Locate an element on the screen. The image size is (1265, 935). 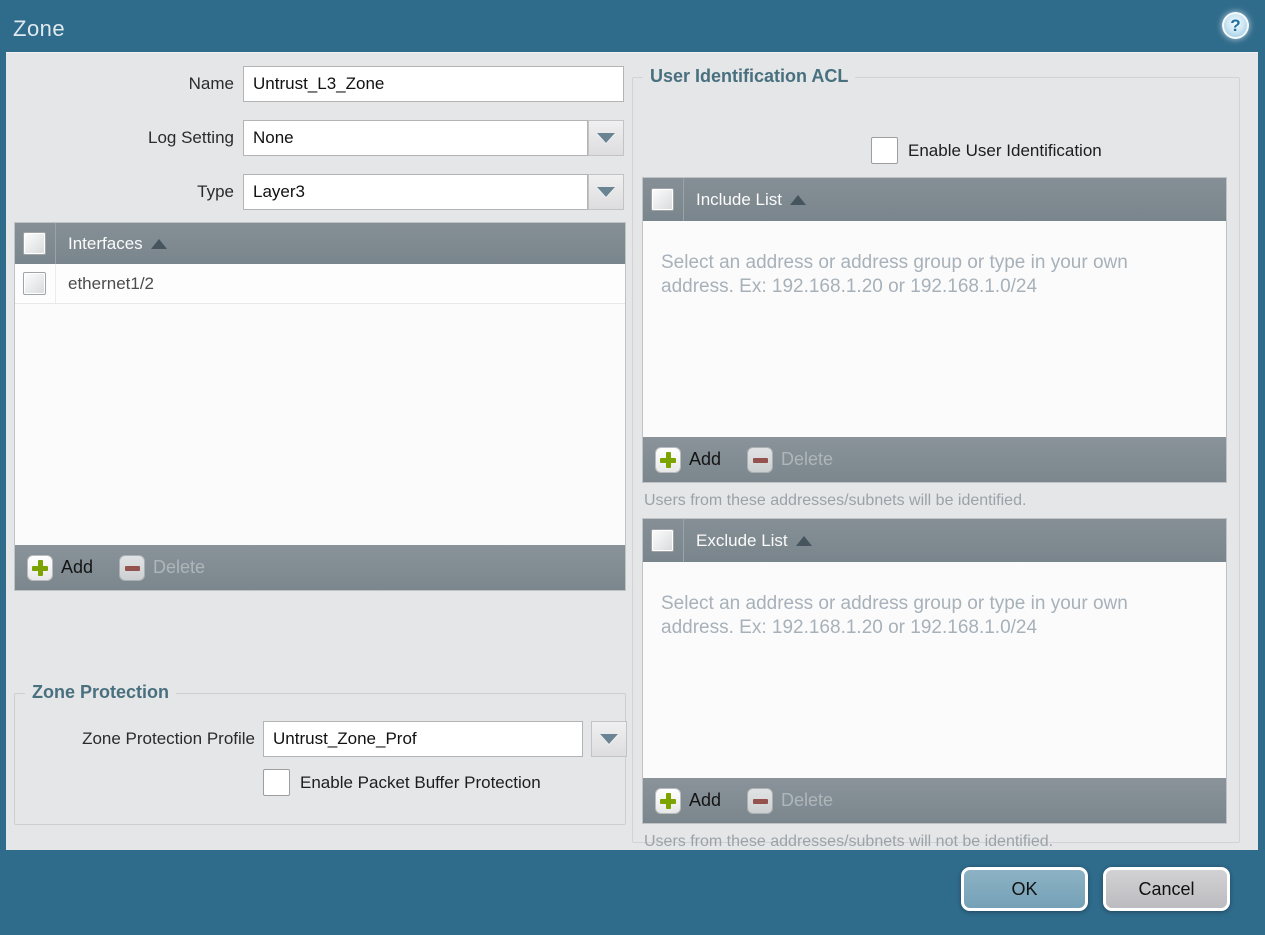
ok-button: OK is located at coordinates (1024, 889).